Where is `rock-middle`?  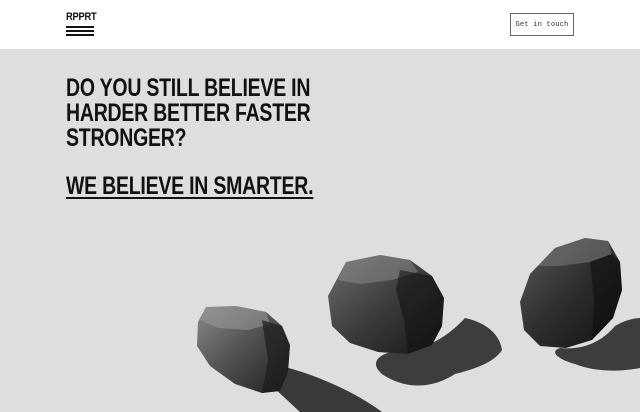 rock-middle is located at coordinates (386, 304).